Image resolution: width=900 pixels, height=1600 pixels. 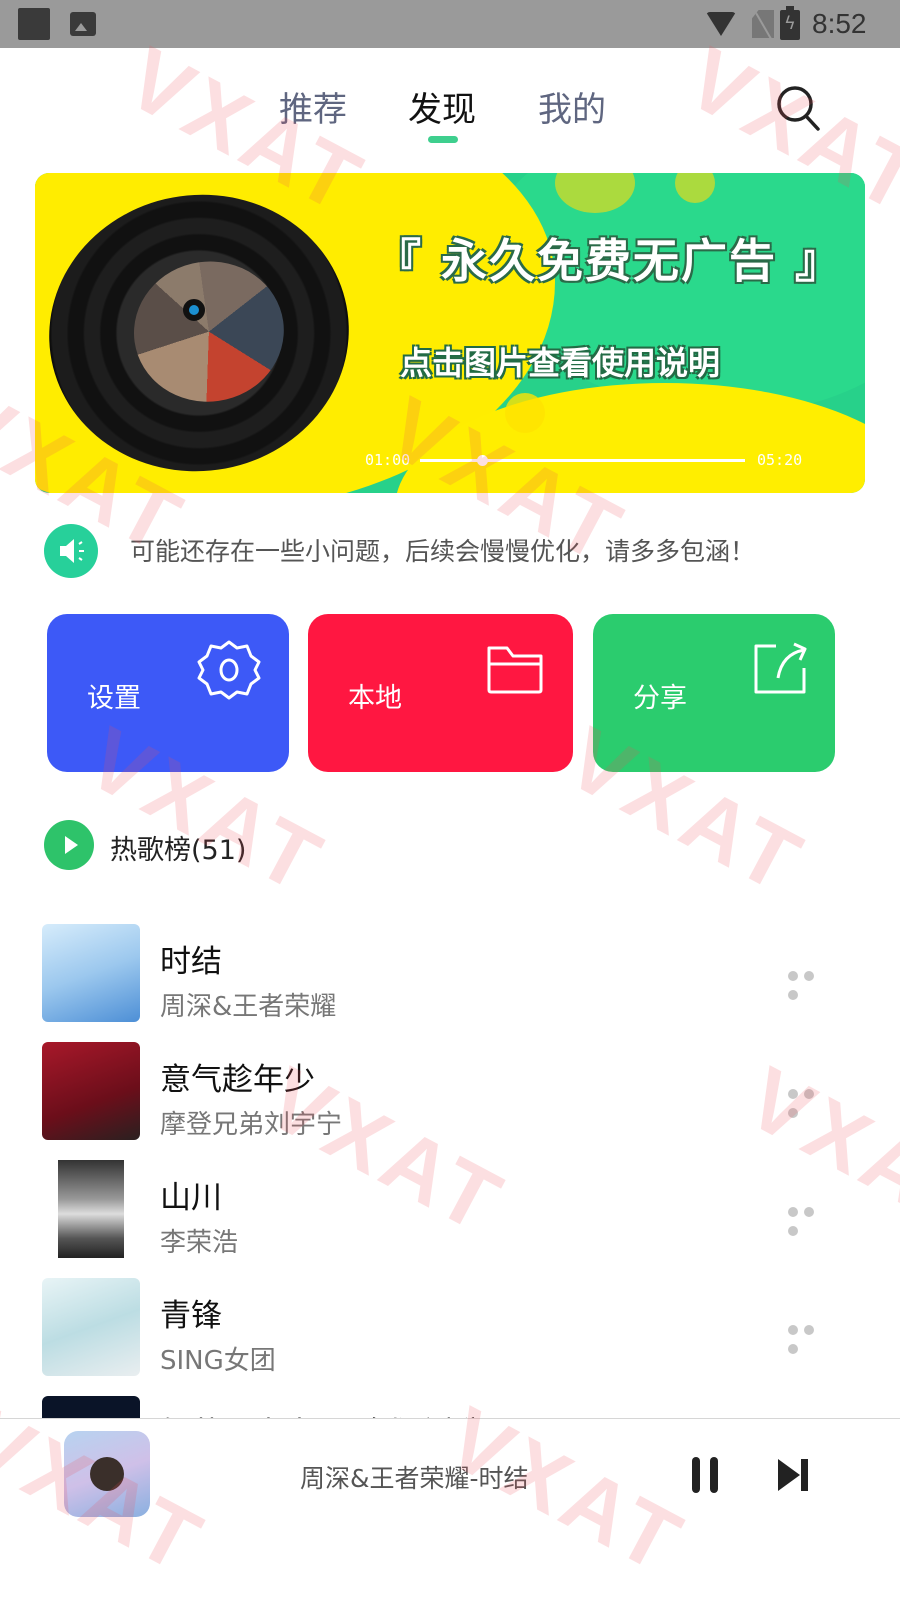 What do you see at coordinates (218, 1361) in the screenshot?
I see `song-artist: SING女团` at bounding box center [218, 1361].